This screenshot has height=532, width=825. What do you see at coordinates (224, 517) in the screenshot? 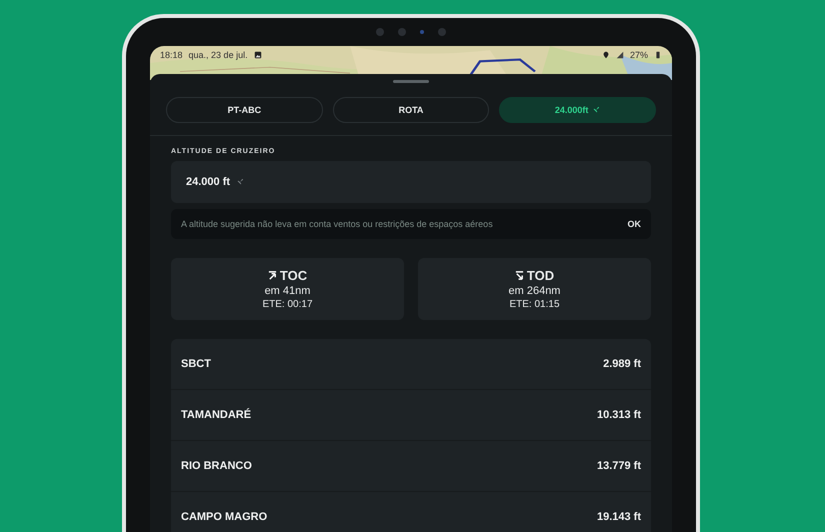
I see `waypoint-name: CAMPO MAGRO` at bounding box center [224, 517].